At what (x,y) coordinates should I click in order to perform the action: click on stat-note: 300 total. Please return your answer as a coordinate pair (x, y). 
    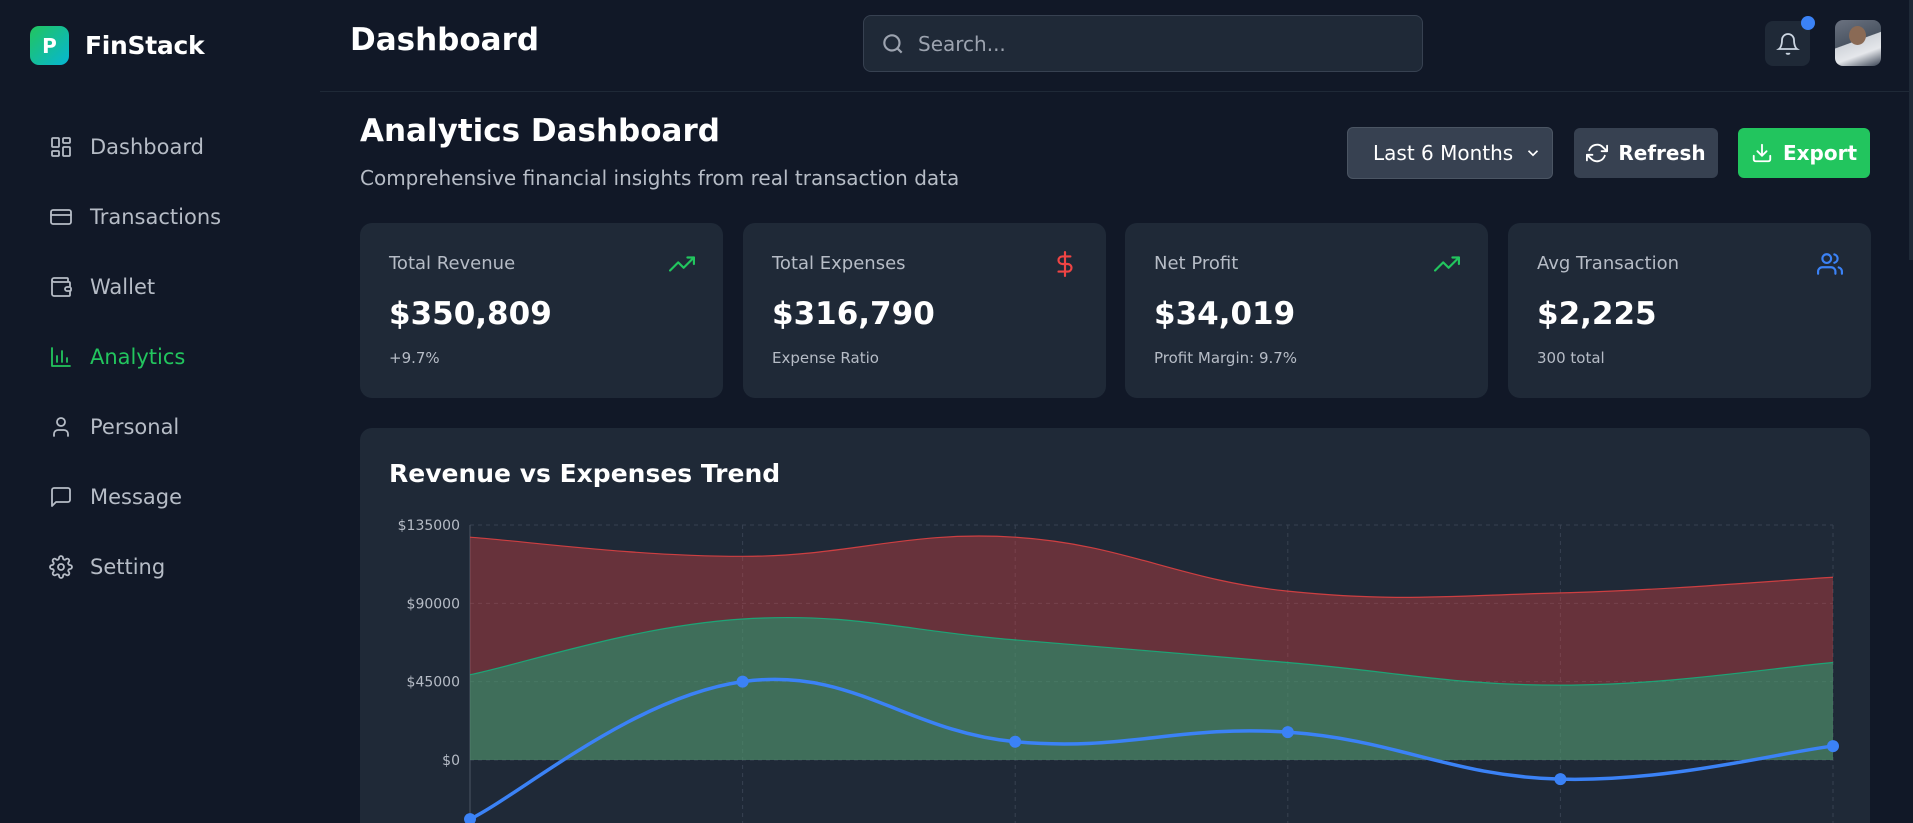
    Looking at the image, I should click on (1571, 358).